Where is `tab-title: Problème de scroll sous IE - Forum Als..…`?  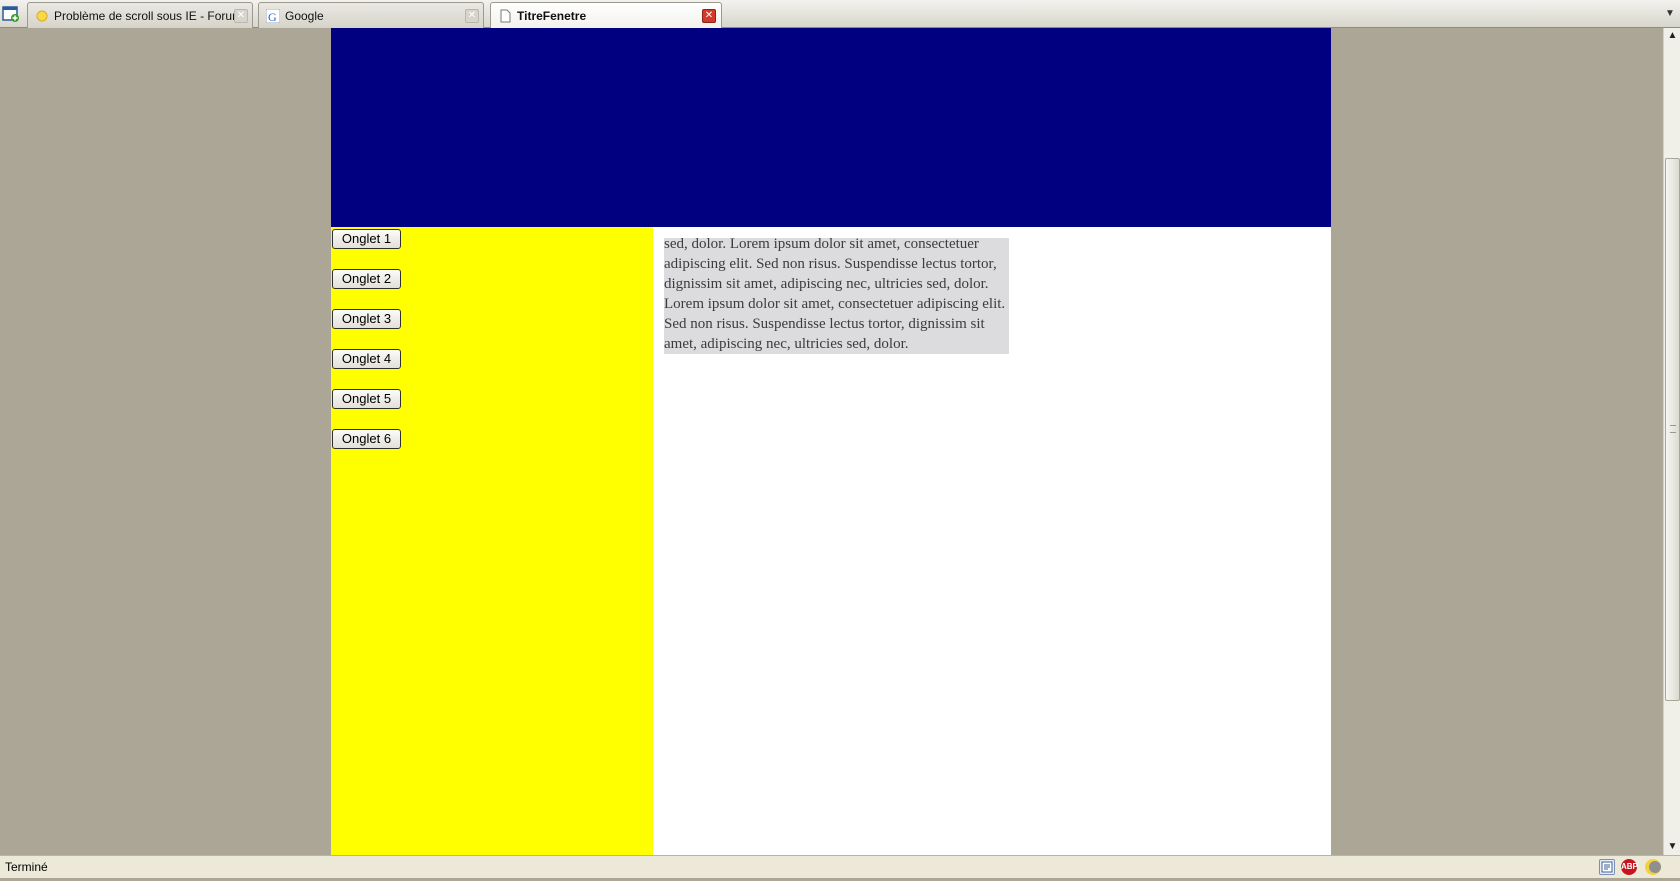
tab-title: Problème de scroll sous IE - Forum Als..… is located at coordinates (144, 16).